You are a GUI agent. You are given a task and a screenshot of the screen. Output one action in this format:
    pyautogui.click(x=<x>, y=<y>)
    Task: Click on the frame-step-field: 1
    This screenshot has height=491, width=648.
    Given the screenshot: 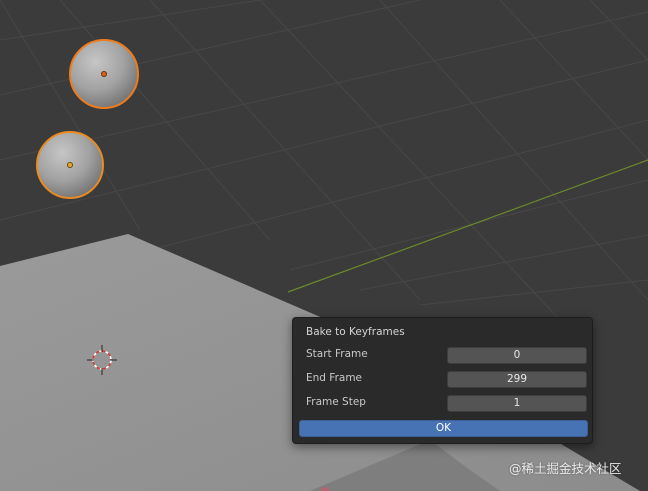 What is the action you would take?
    pyautogui.click(x=517, y=403)
    